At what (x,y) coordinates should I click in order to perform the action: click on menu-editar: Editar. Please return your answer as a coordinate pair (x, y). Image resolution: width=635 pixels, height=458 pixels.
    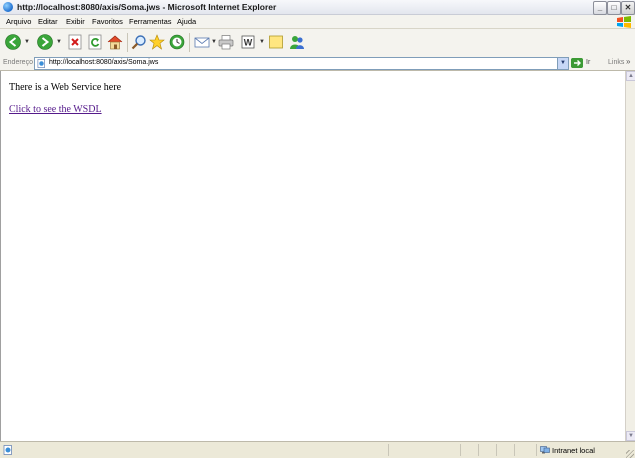
    Looking at the image, I should click on (48, 21).